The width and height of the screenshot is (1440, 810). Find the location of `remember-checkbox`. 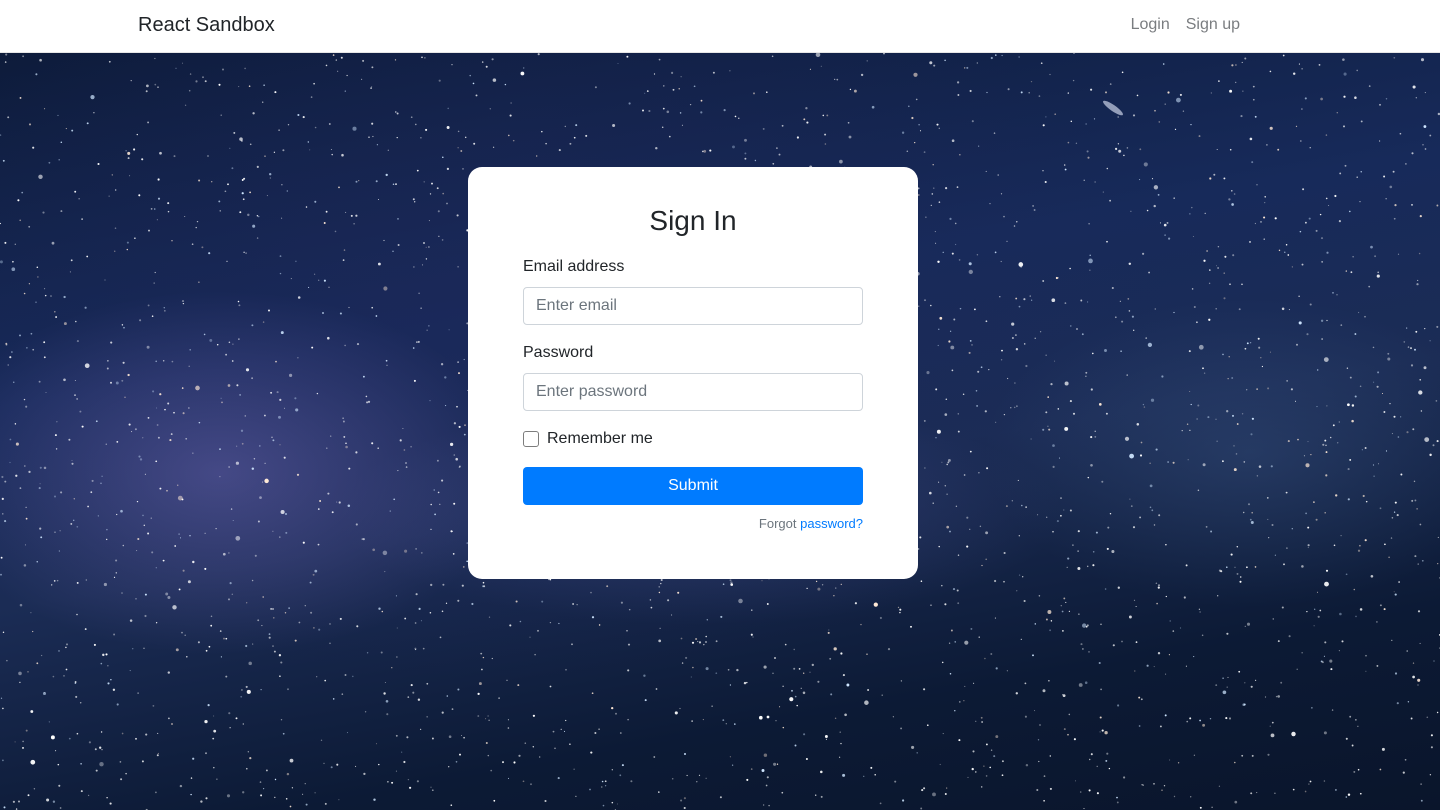

remember-checkbox is located at coordinates (531, 439).